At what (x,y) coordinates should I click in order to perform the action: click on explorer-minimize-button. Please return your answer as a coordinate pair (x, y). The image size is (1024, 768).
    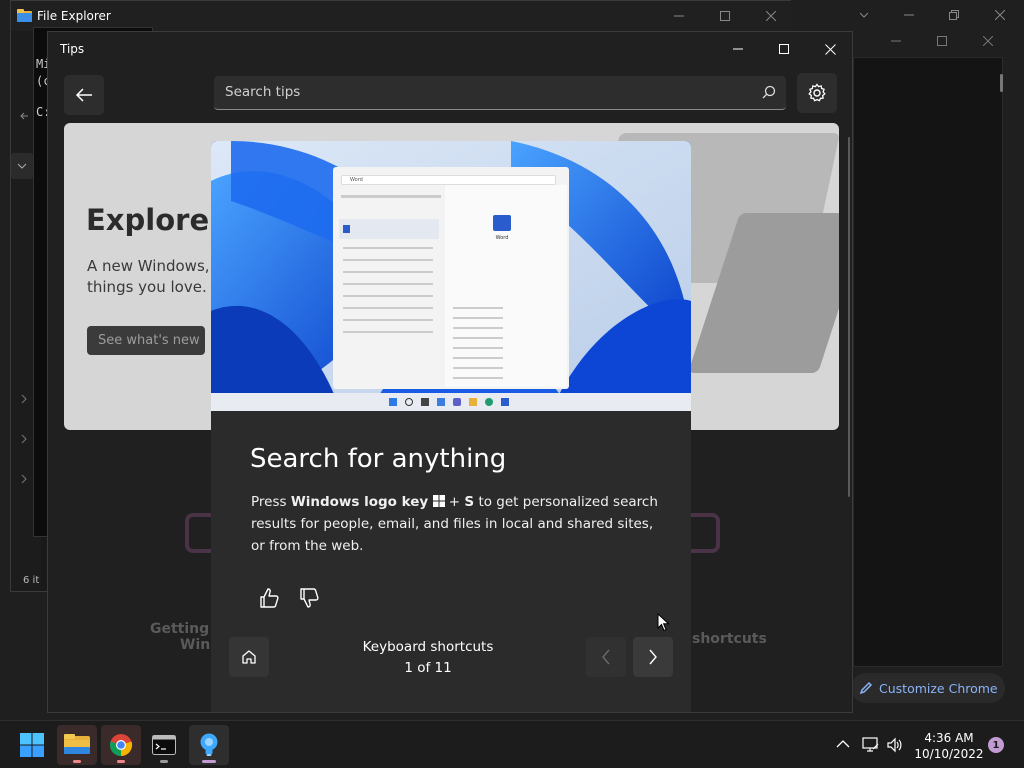
    Looking at the image, I should click on (679, 16).